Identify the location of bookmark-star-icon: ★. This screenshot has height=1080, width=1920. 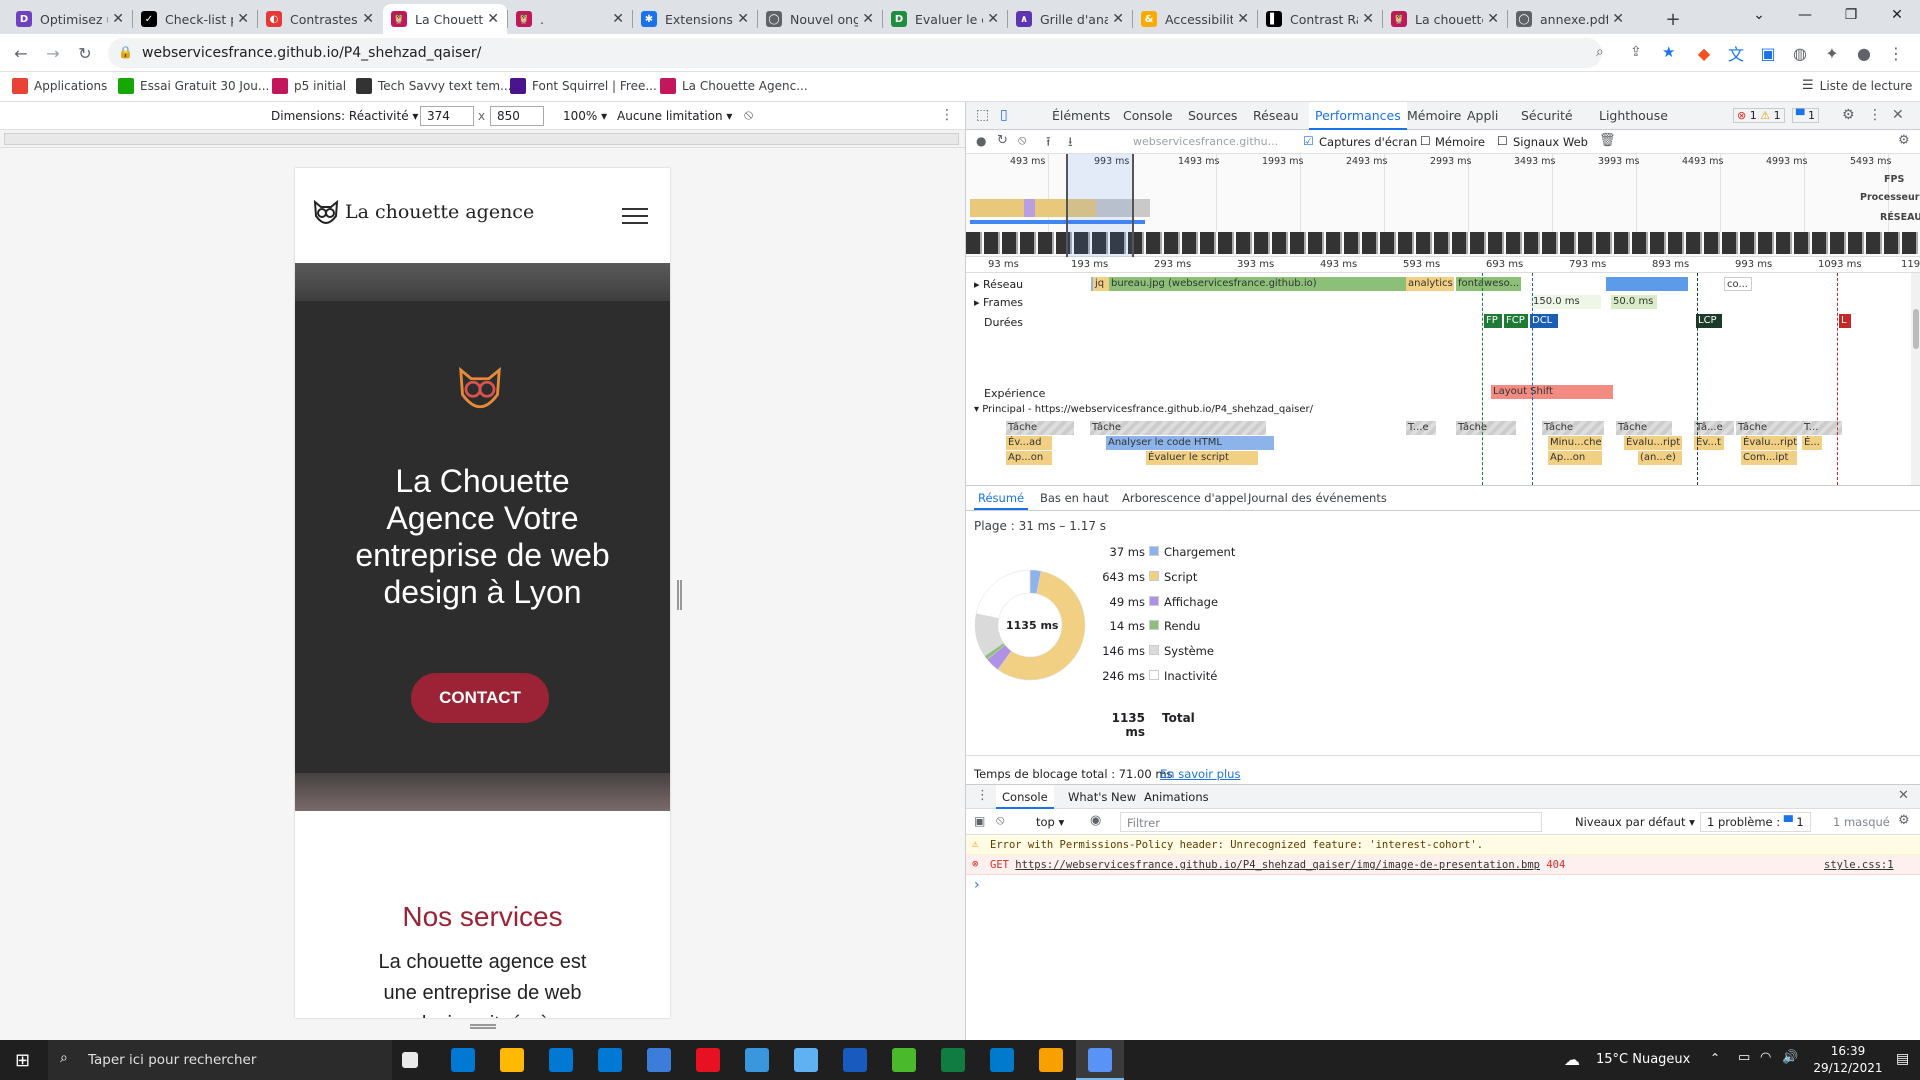
(1668, 52).